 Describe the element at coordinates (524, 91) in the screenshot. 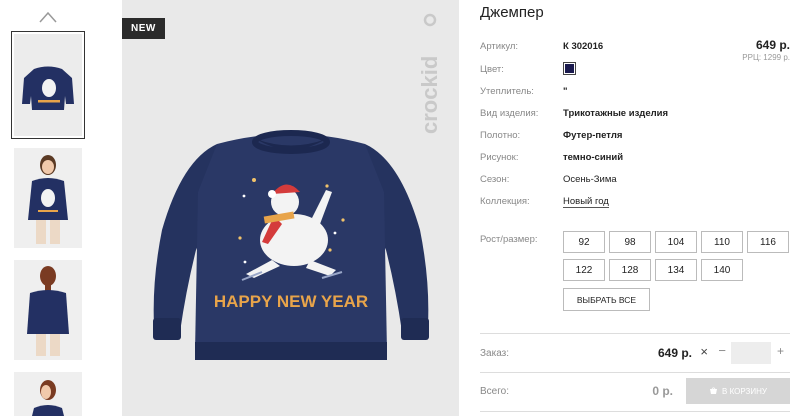

I see `attr-insulation: Утеплитель: "` at that location.